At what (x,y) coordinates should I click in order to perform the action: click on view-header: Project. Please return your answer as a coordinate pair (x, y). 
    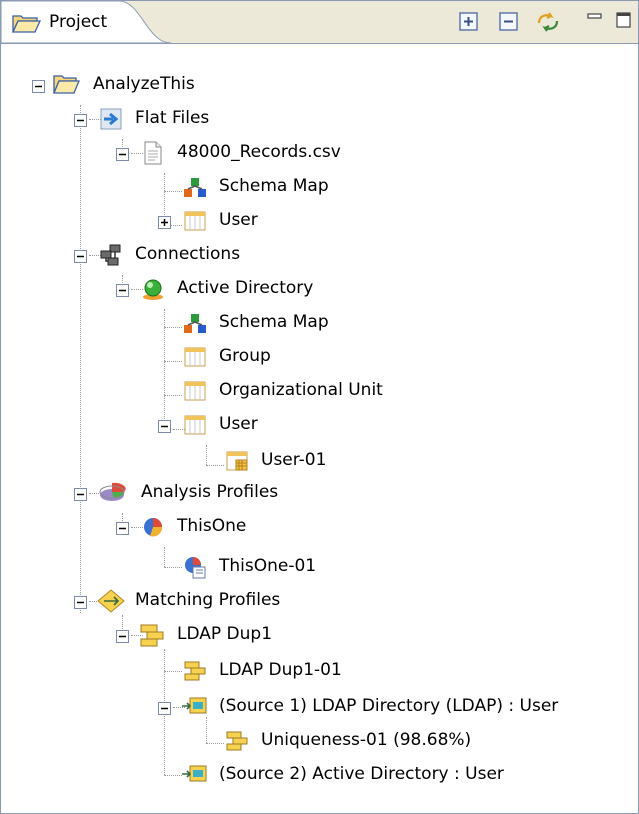
    Looking at the image, I should click on (319, 22).